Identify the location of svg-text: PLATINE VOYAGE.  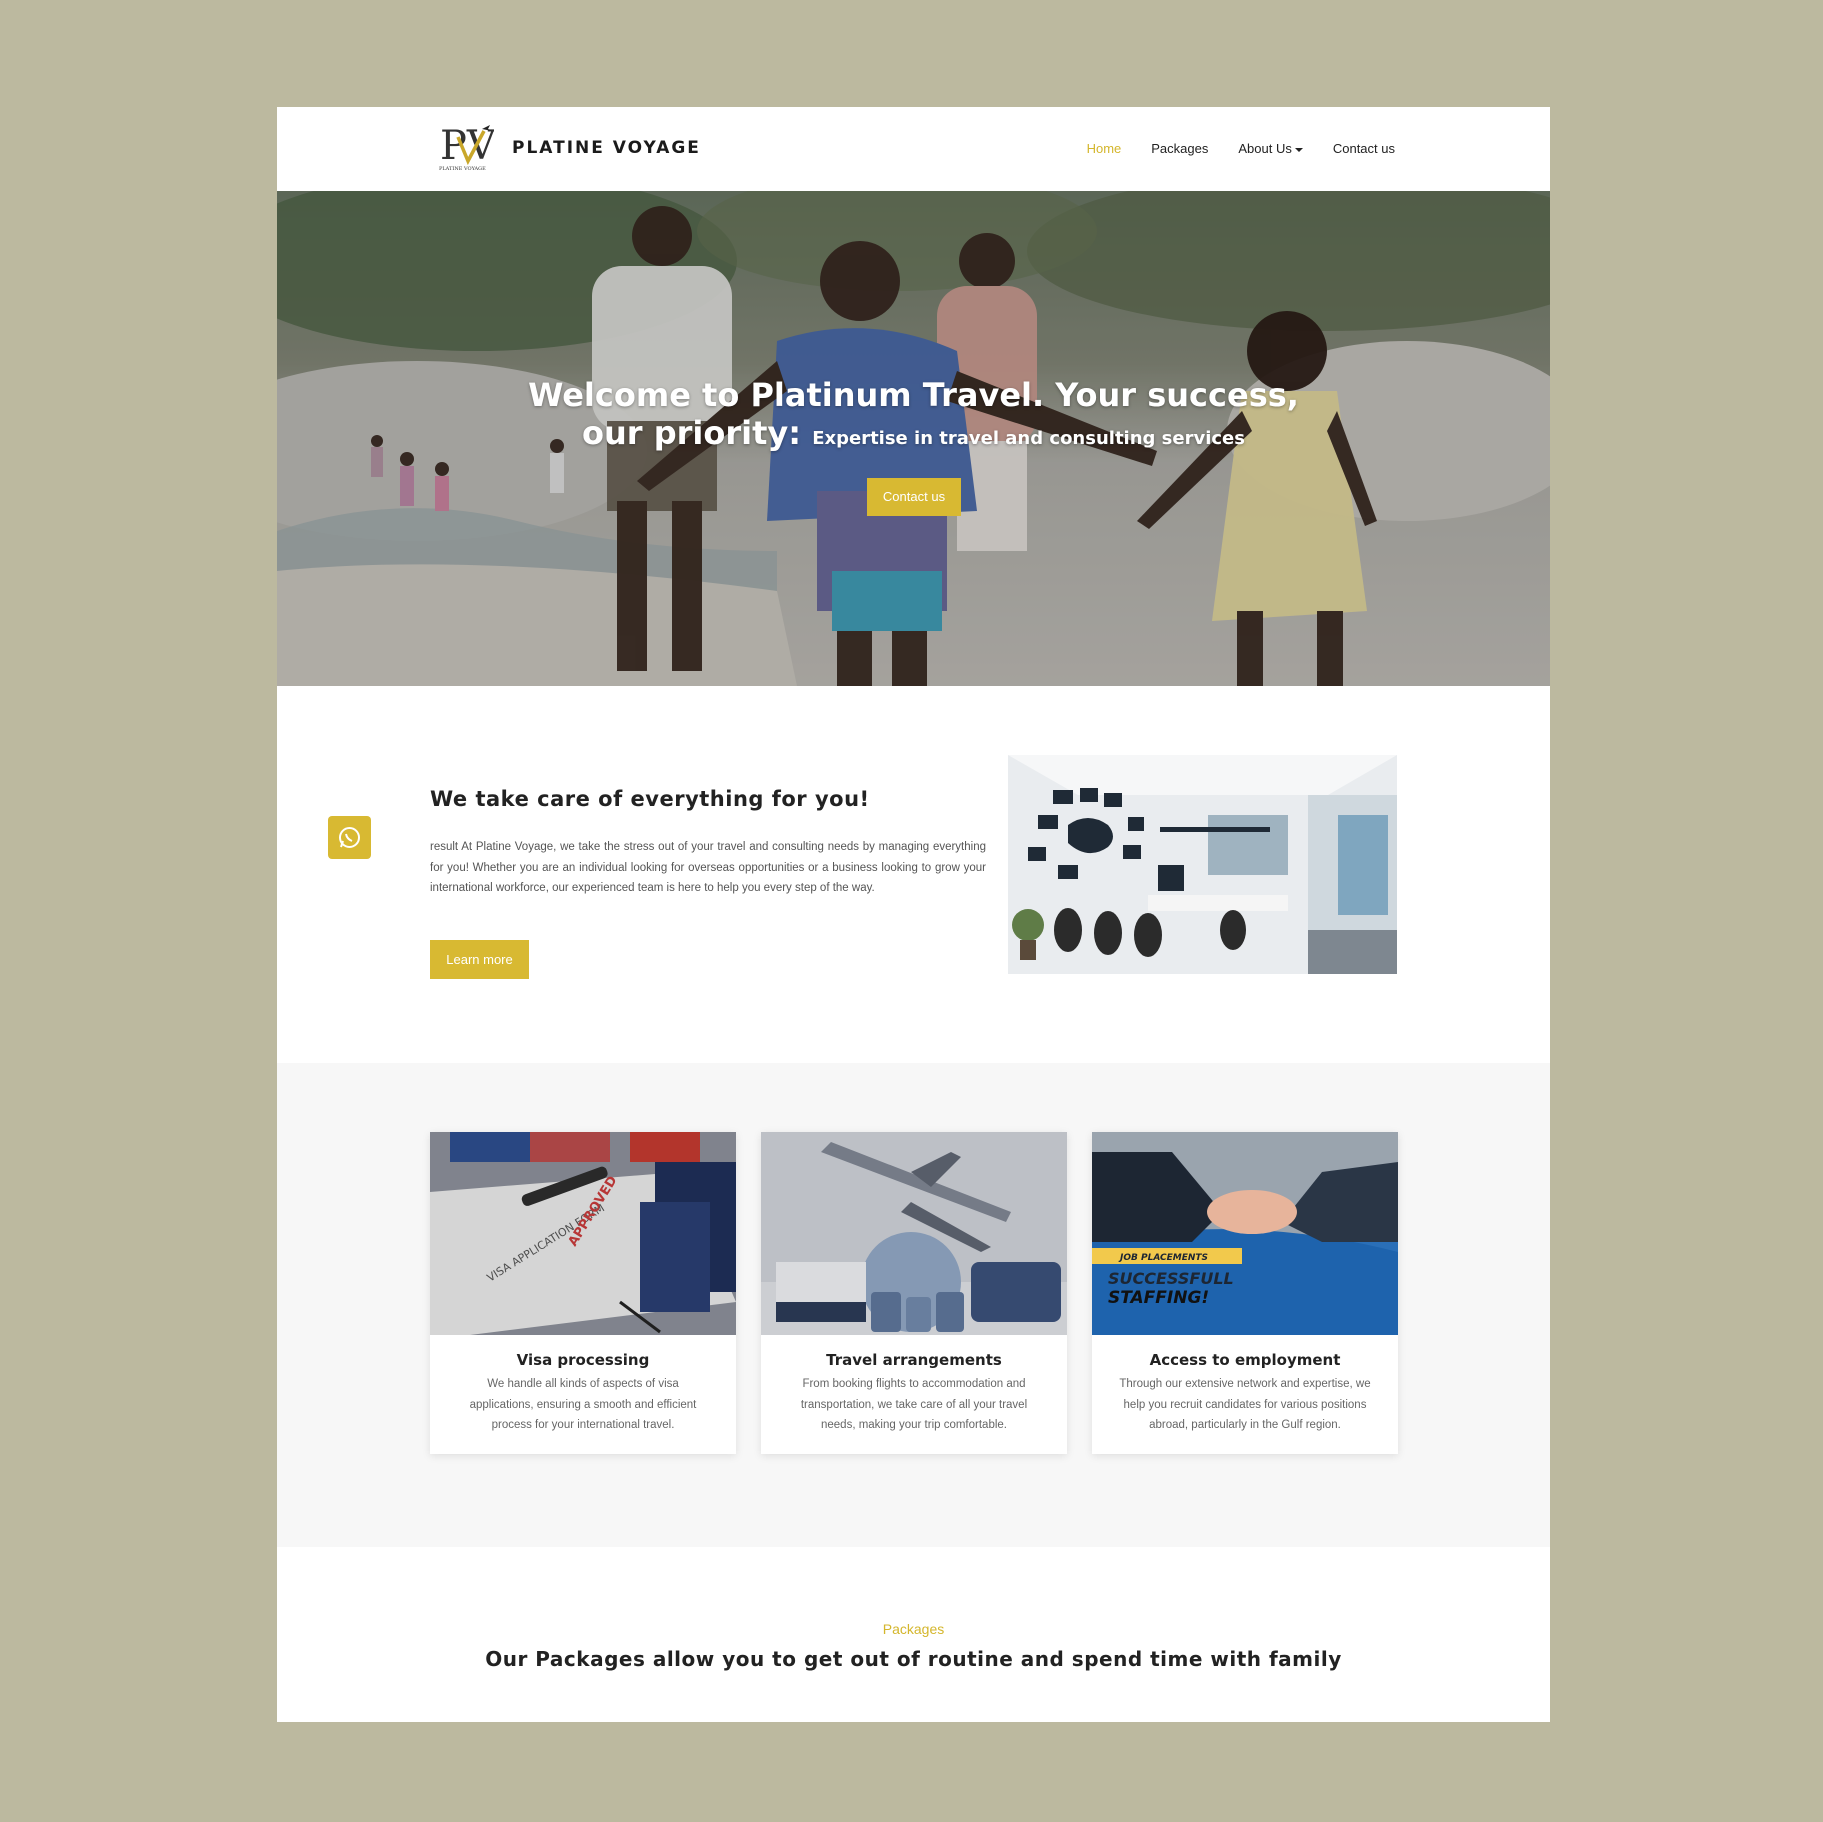
(462, 169).